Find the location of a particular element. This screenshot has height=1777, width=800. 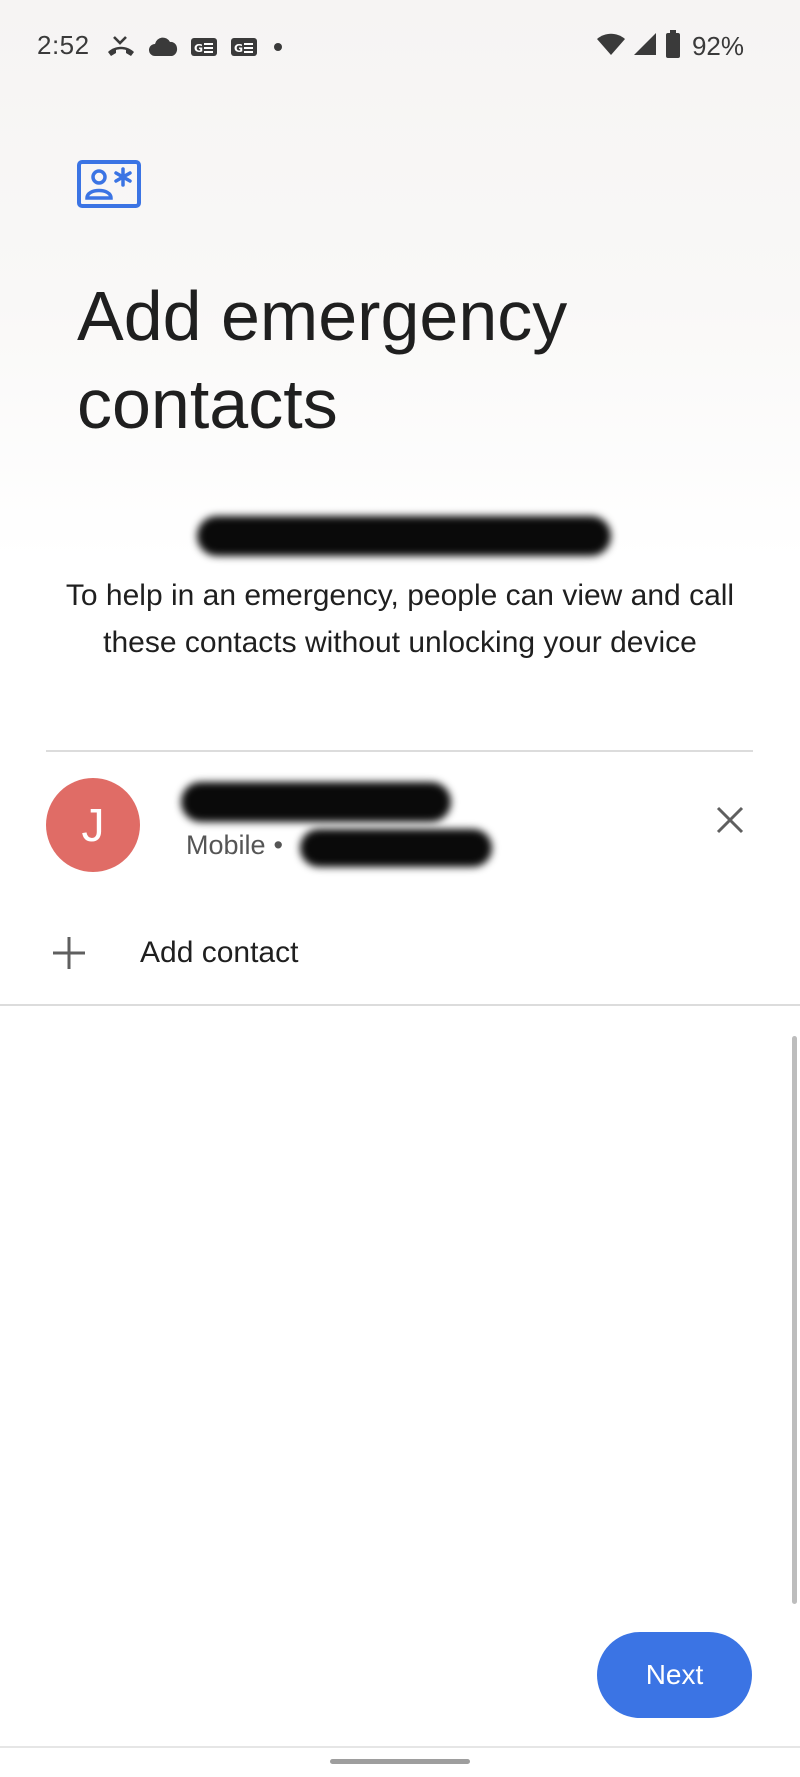

bottom-divider is located at coordinates (400, 1747).